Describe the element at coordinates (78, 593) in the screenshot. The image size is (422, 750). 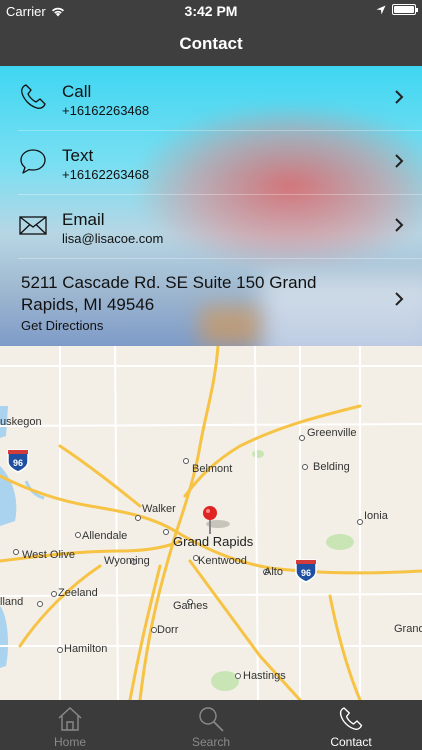
I see `map-label-place: Zeeland` at that location.